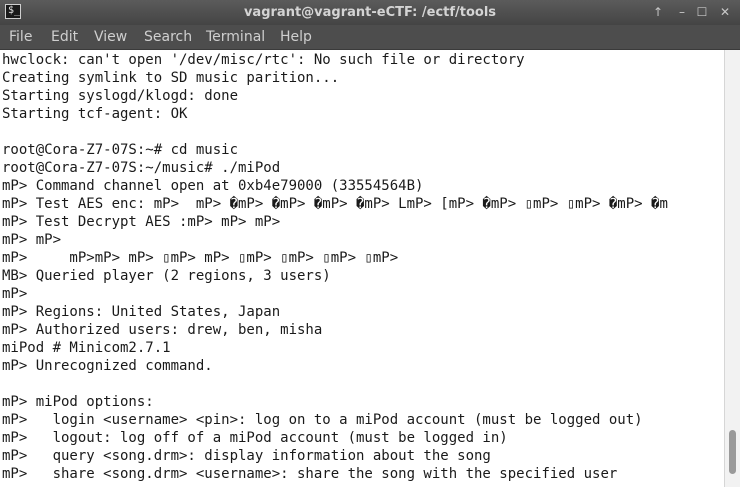 The height and width of the screenshot is (487, 740). What do you see at coordinates (658, 12) in the screenshot?
I see `scroll-up-icon: ↑` at bounding box center [658, 12].